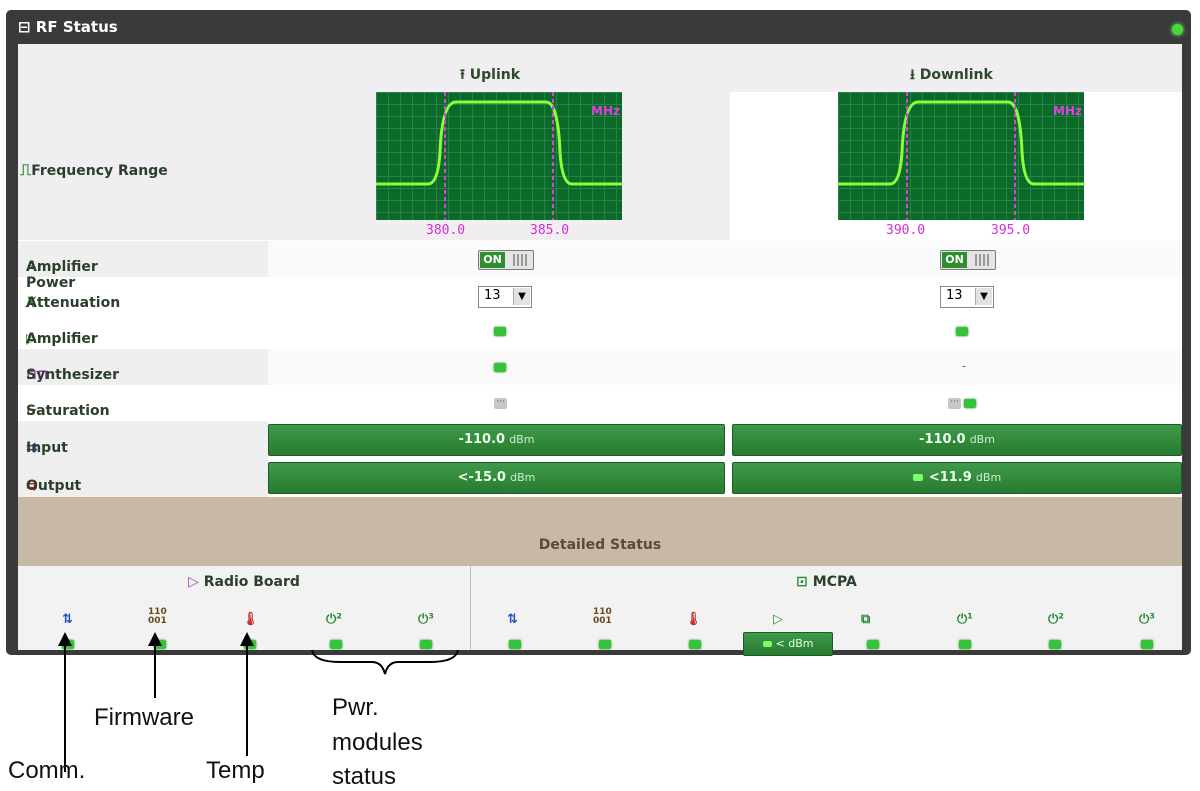 The image size is (1200, 791). What do you see at coordinates (602, 616) in the screenshot?
I see `mcpa-firmware-icon: 110 001` at bounding box center [602, 616].